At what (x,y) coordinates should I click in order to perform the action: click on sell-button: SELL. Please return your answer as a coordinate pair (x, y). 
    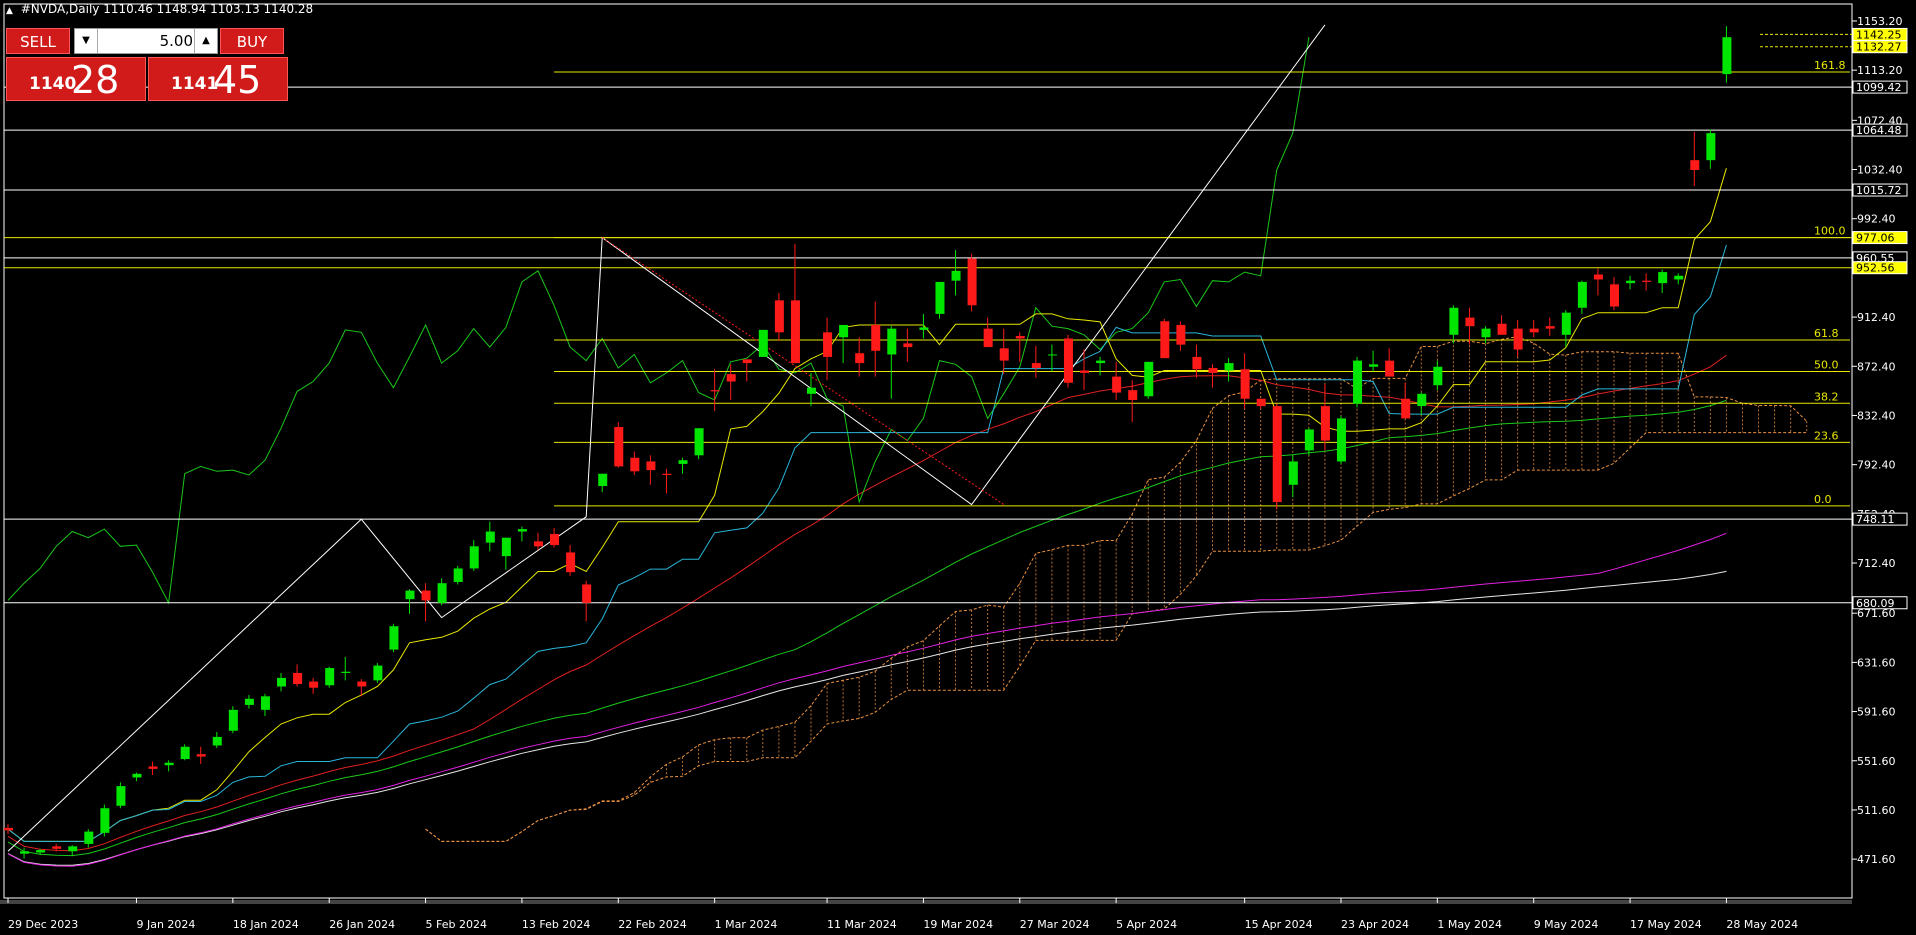
    Looking at the image, I should click on (38, 41).